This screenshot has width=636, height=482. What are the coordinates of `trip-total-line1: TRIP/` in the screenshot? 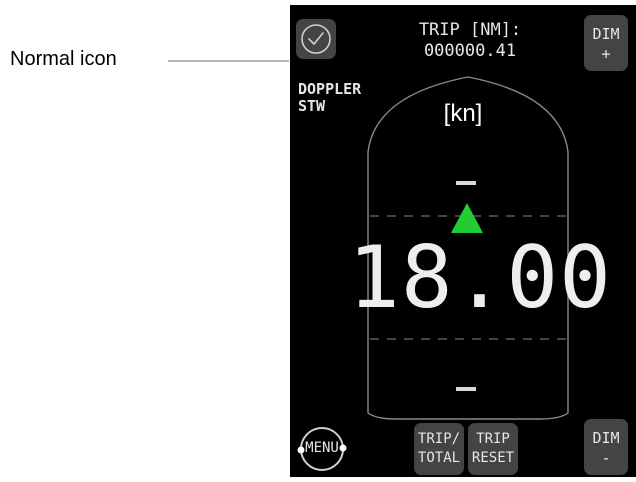 It's located at (439, 439).